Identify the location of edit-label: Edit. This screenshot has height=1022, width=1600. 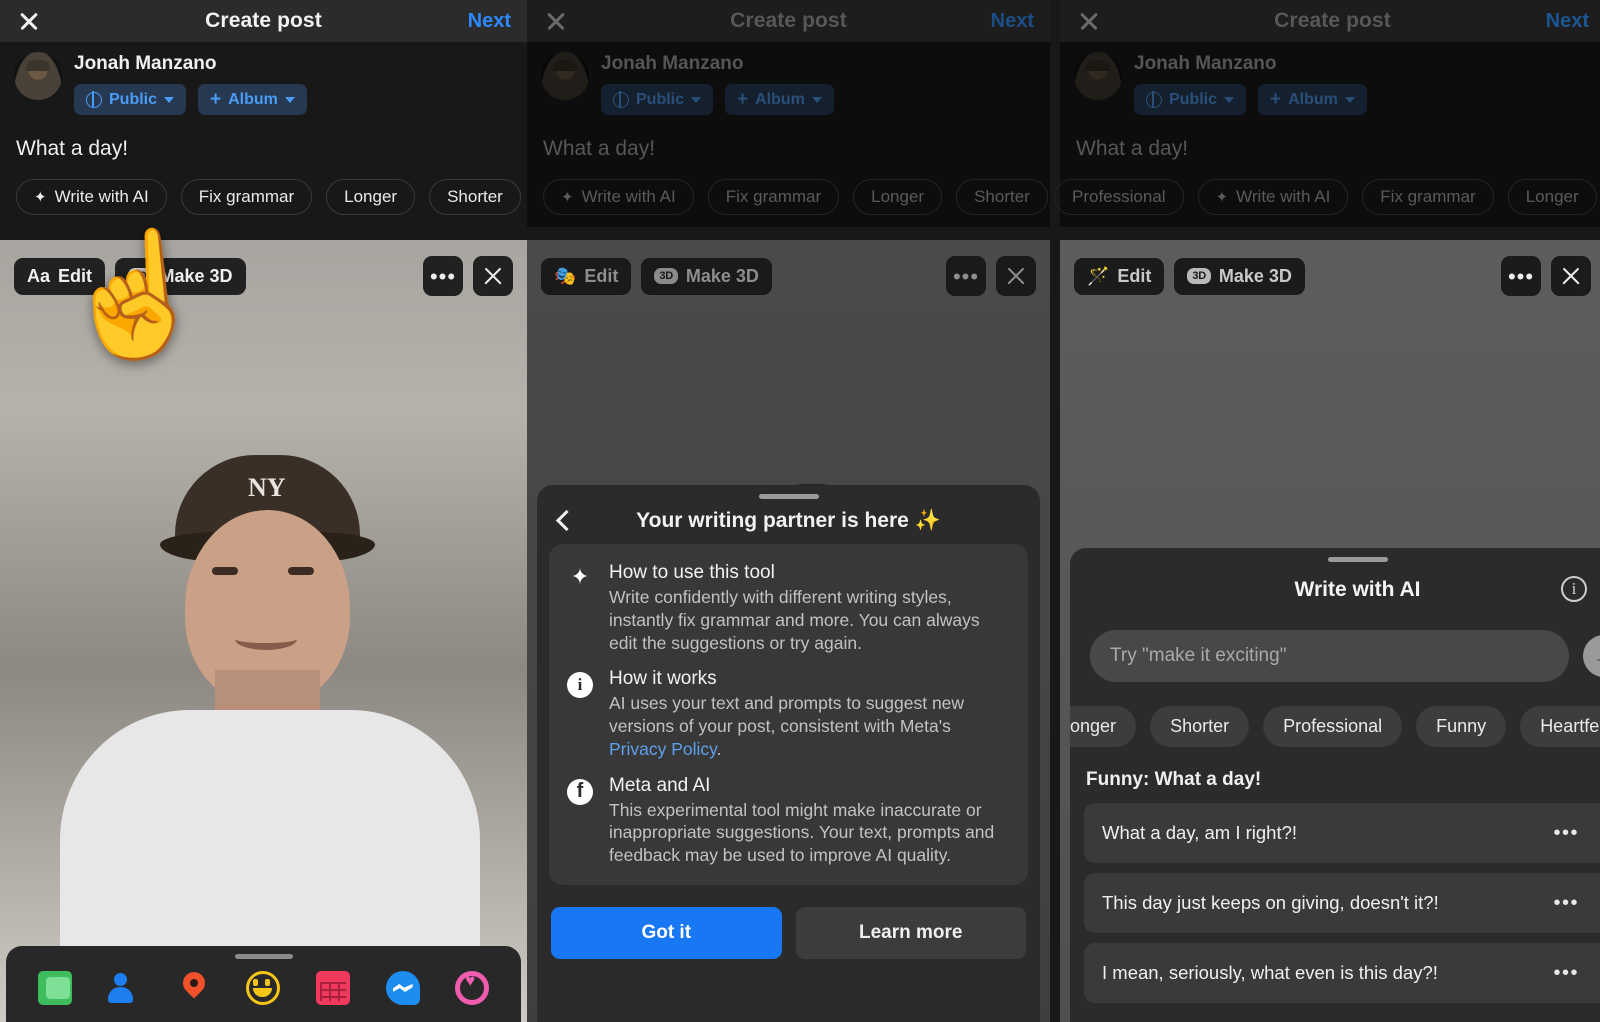
(1134, 275).